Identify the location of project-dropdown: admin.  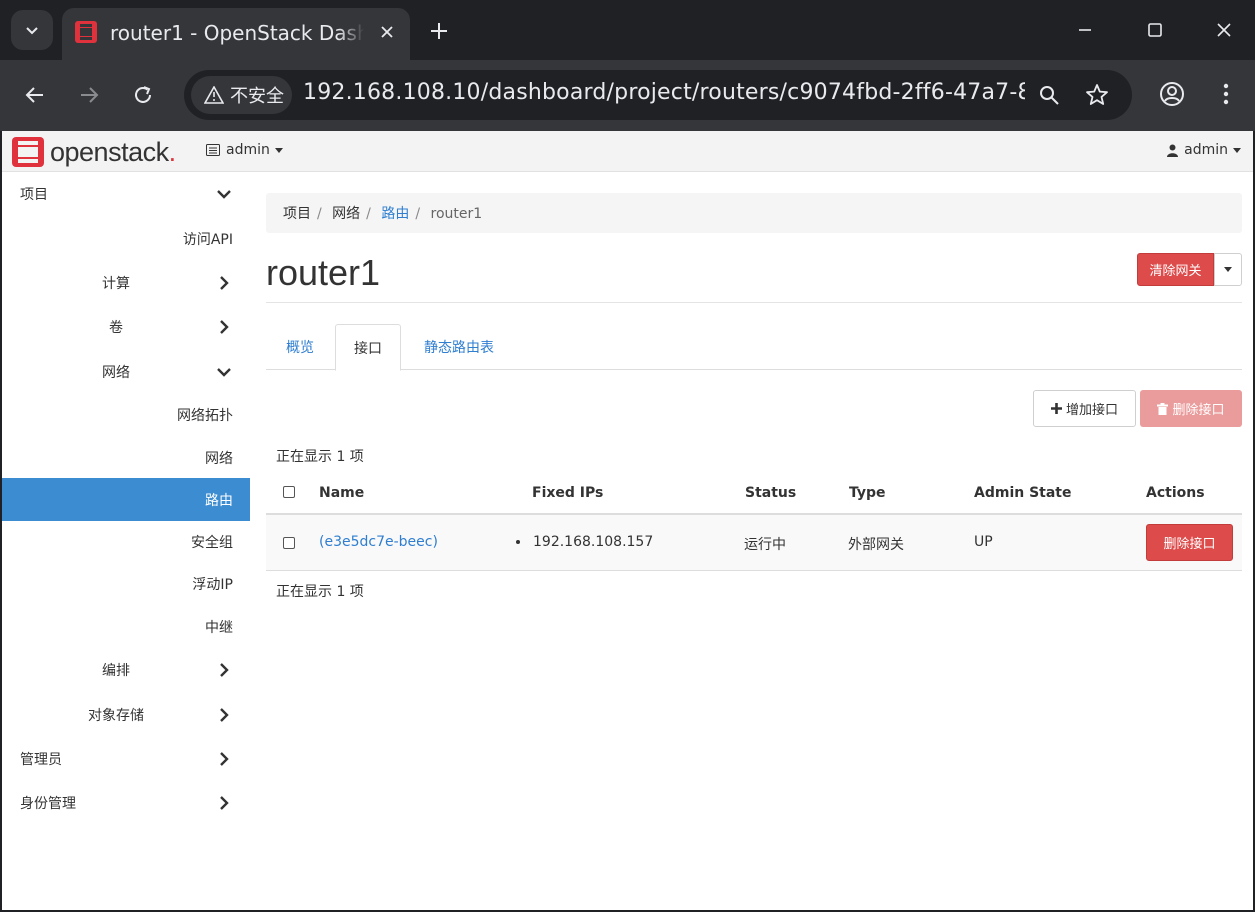
(244, 150).